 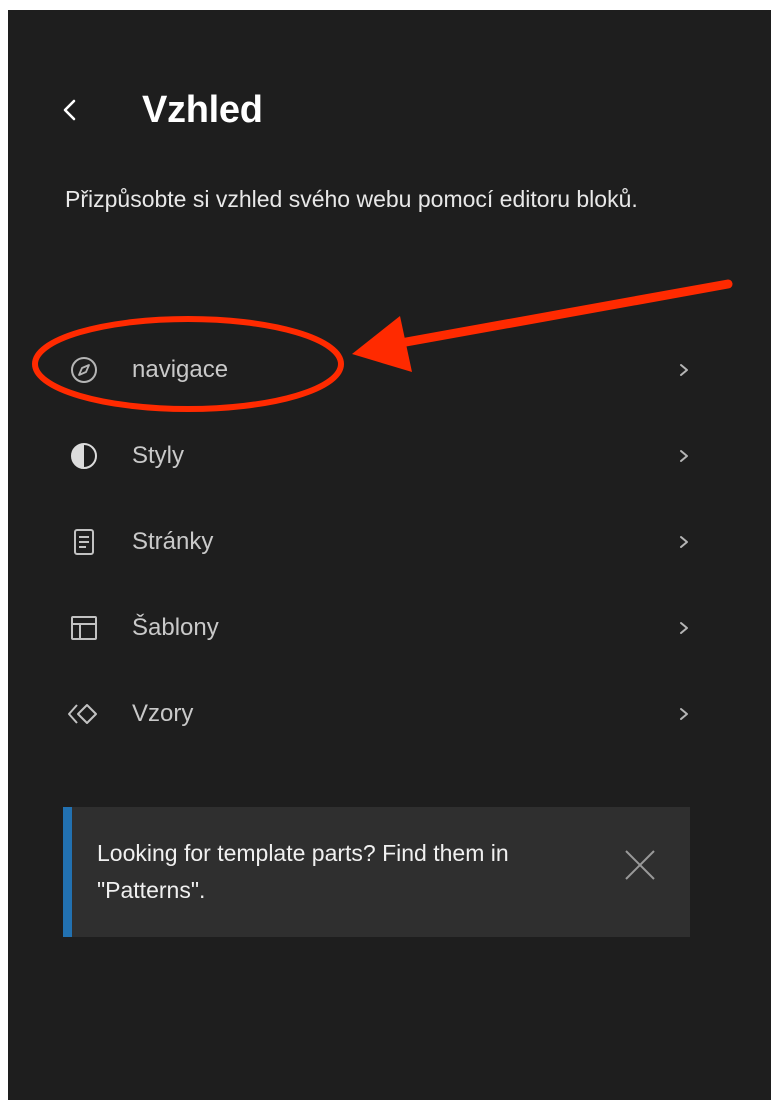 I want to click on page-title: Vzhled, so click(x=202, y=110).